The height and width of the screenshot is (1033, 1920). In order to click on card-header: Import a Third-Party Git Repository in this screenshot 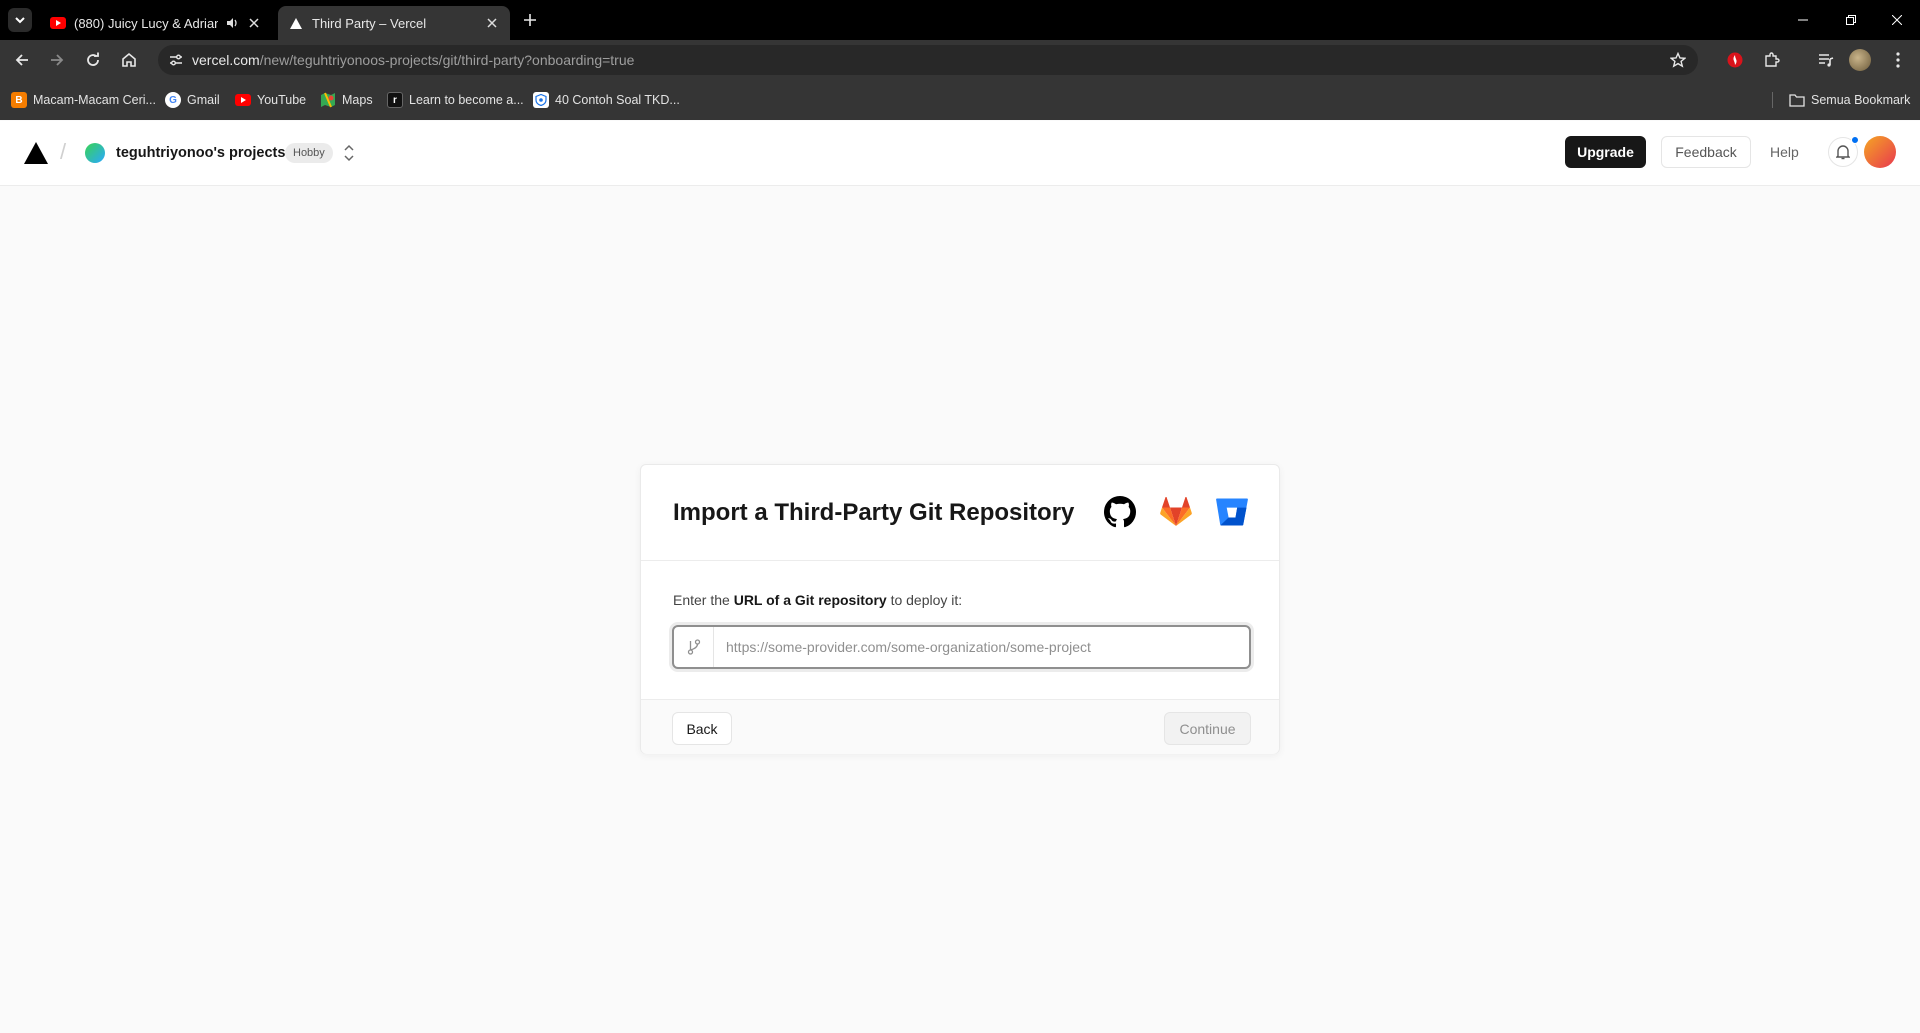, I will do `click(960, 513)`.